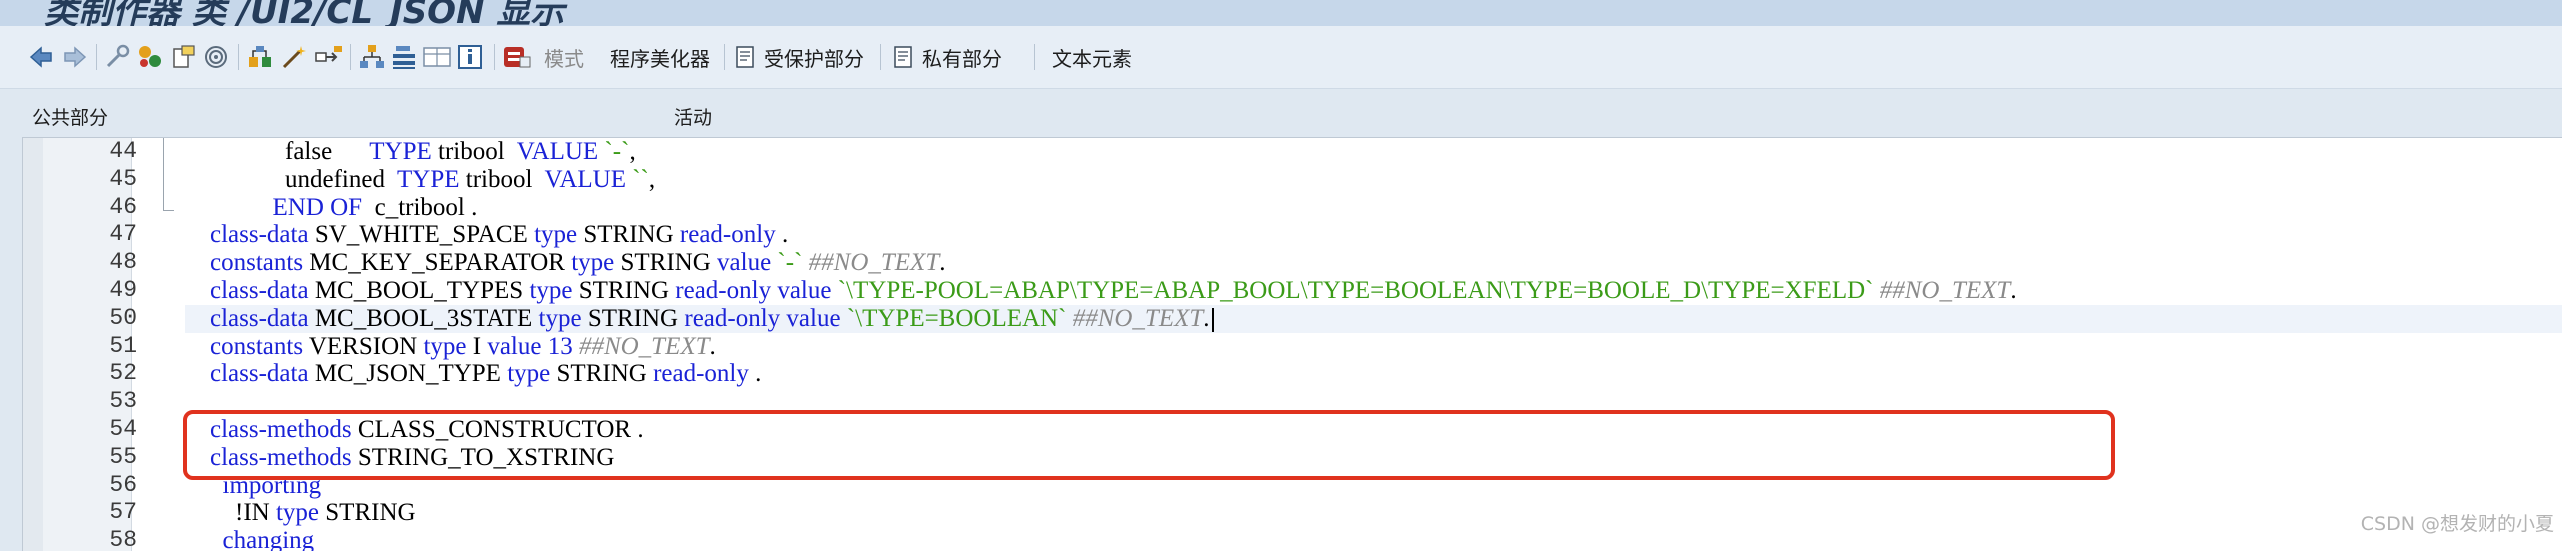  I want to click on application-toolbar: 模式 程序美化器 受保护部分 私有部分 文本元素, so click(1281, 57).